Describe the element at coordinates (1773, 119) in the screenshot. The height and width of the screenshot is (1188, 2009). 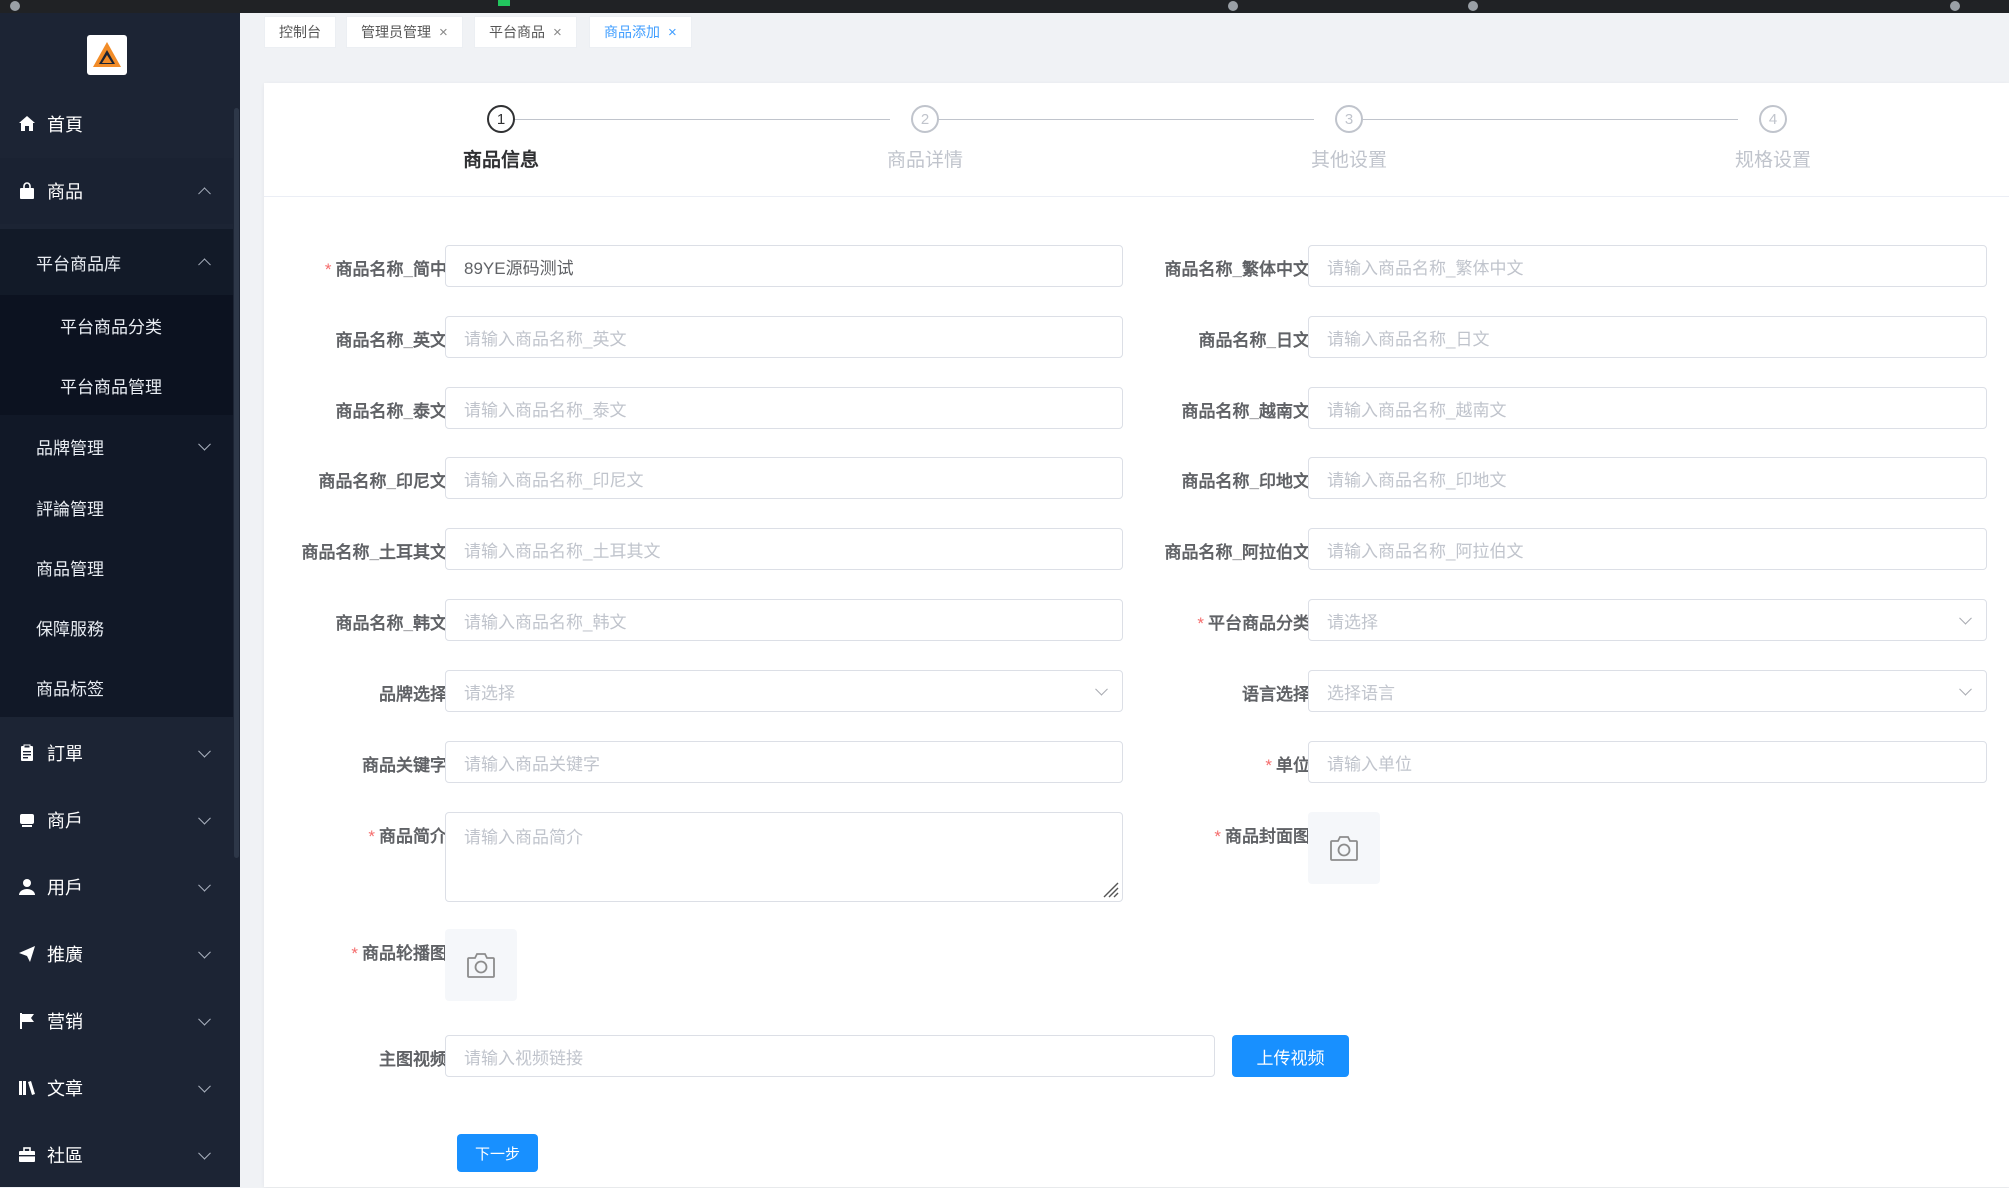
I see `step-4-icon: 4` at that location.